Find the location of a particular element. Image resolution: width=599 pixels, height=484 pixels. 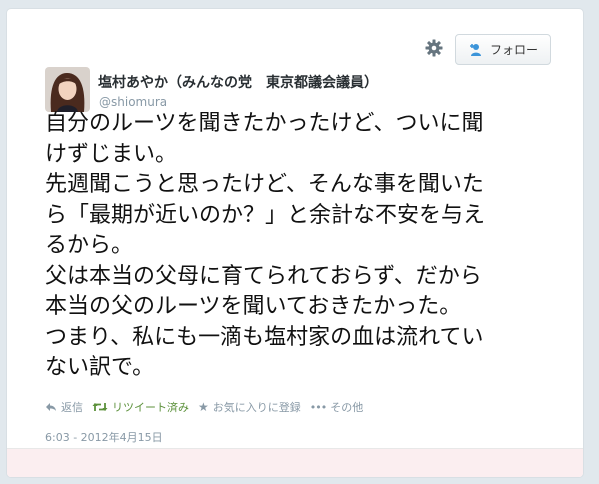

follow-button: フォロー is located at coordinates (503, 49).